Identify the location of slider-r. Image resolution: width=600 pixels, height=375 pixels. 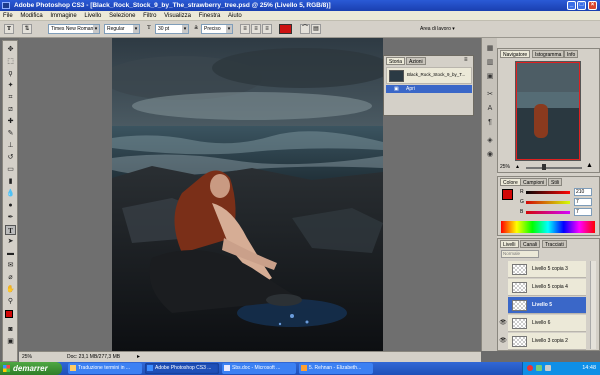
(548, 192).